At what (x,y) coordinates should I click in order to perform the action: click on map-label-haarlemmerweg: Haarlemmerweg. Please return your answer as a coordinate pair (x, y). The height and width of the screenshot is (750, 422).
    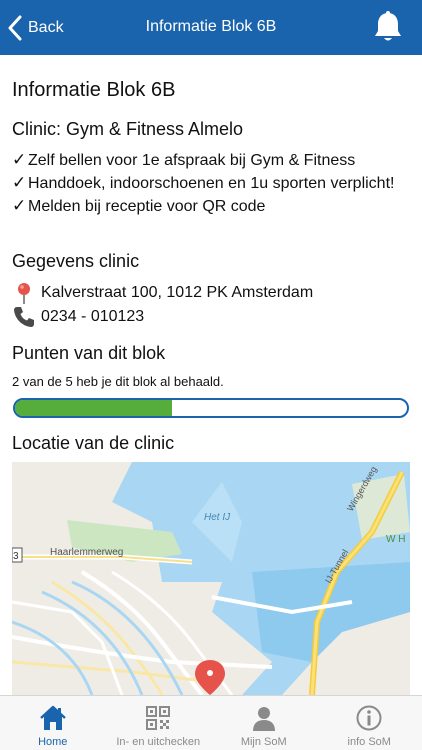
    Looking at the image, I should click on (86, 552).